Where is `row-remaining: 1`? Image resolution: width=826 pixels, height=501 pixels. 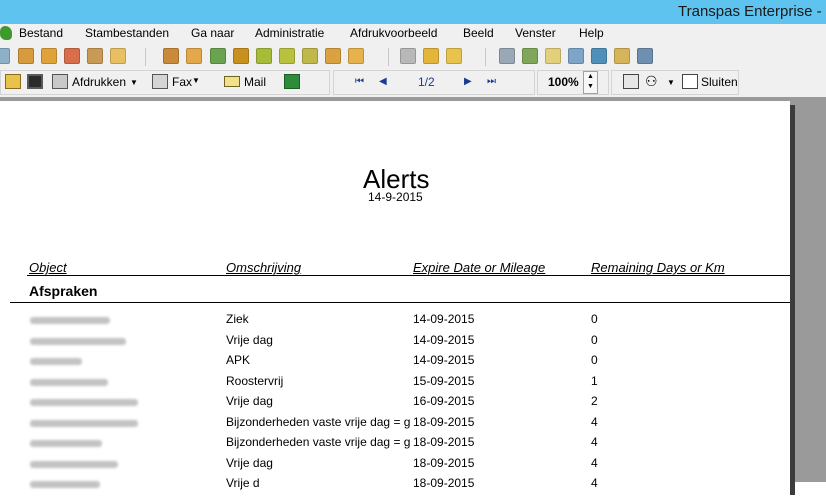
row-remaining: 1 is located at coordinates (594, 381).